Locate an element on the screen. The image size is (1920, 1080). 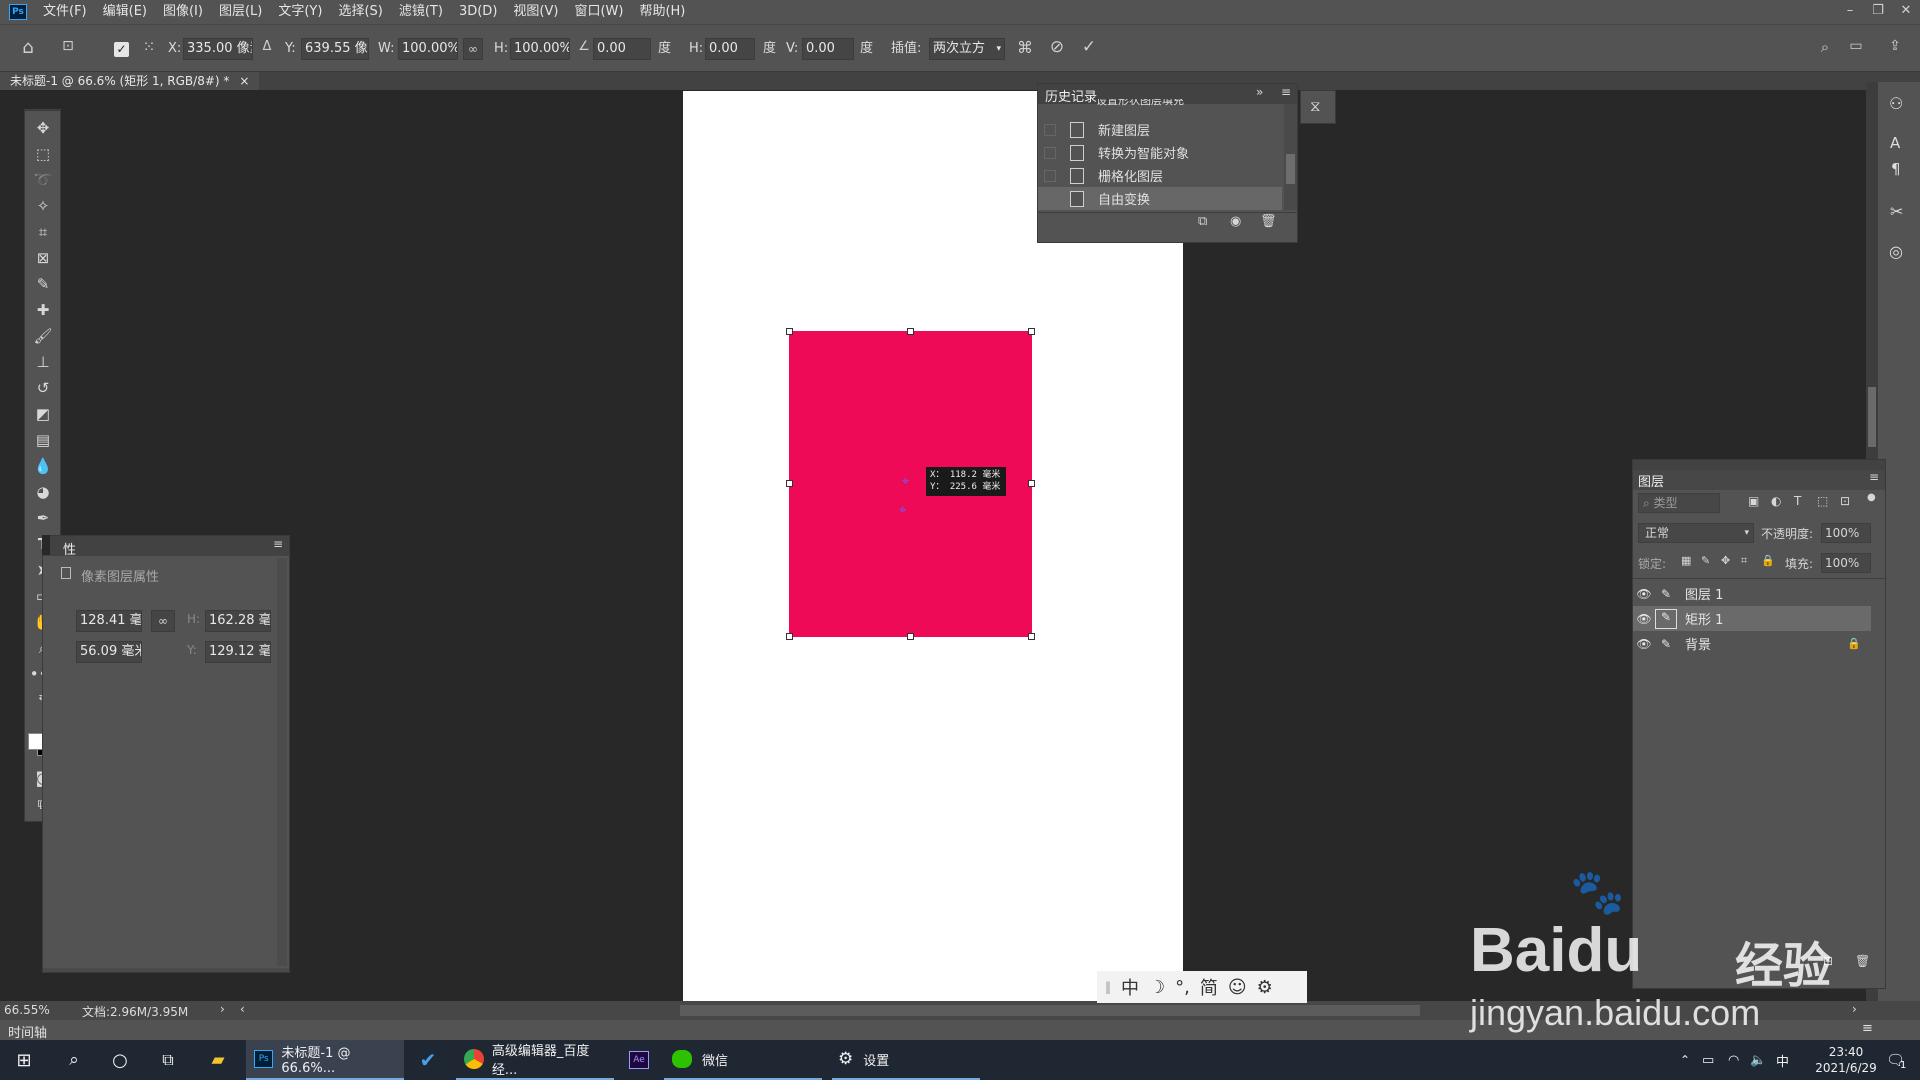
opacity-field: 100% is located at coordinates (1846, 533).